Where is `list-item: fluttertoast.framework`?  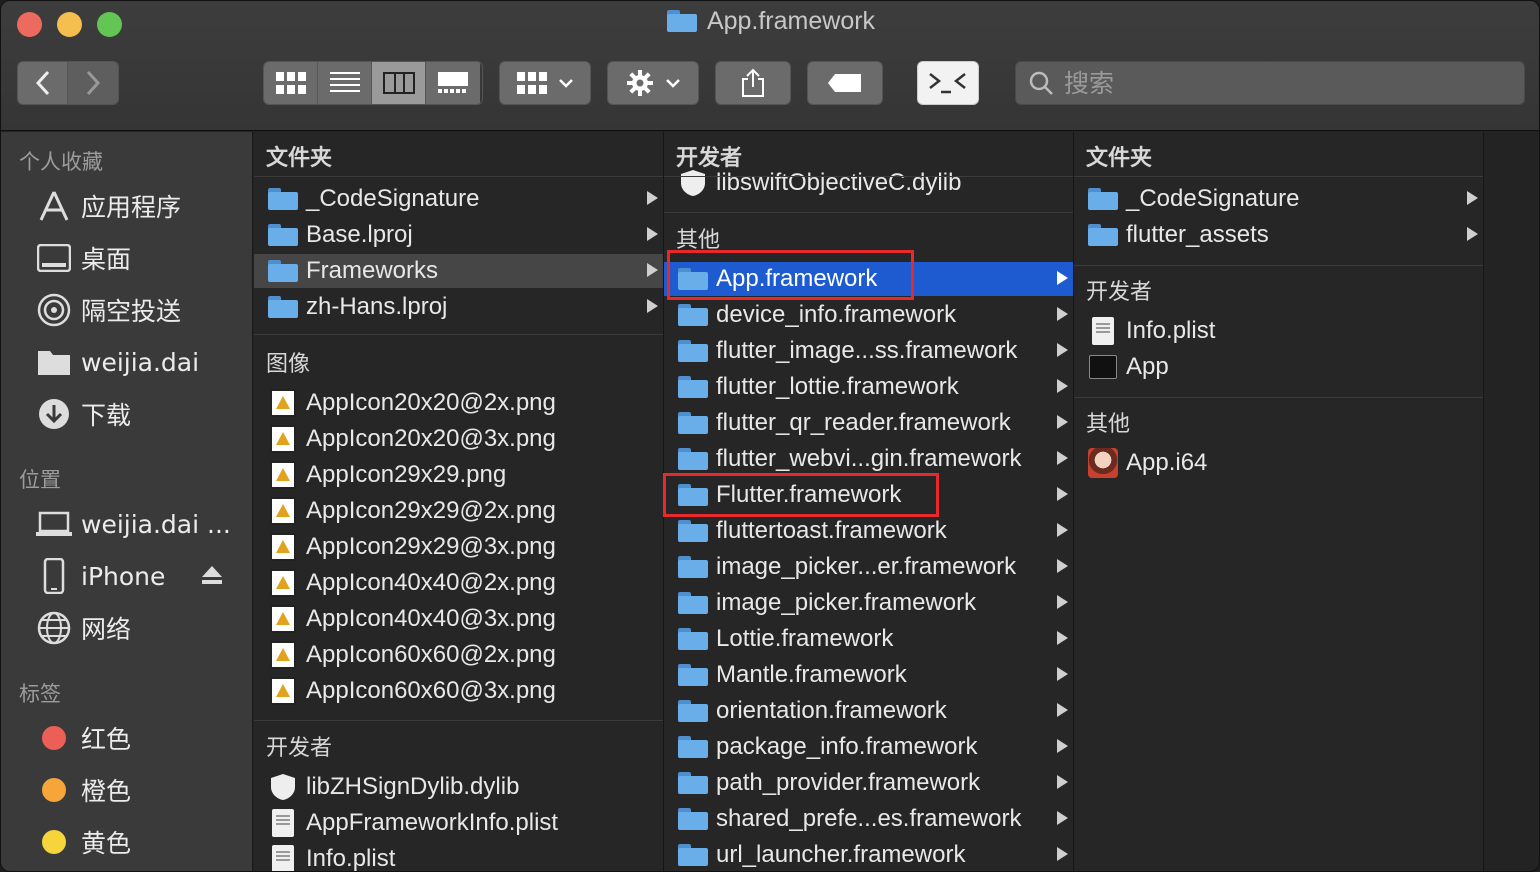 list-item: fluttertoast.framework is located at coordinates (868, 531).